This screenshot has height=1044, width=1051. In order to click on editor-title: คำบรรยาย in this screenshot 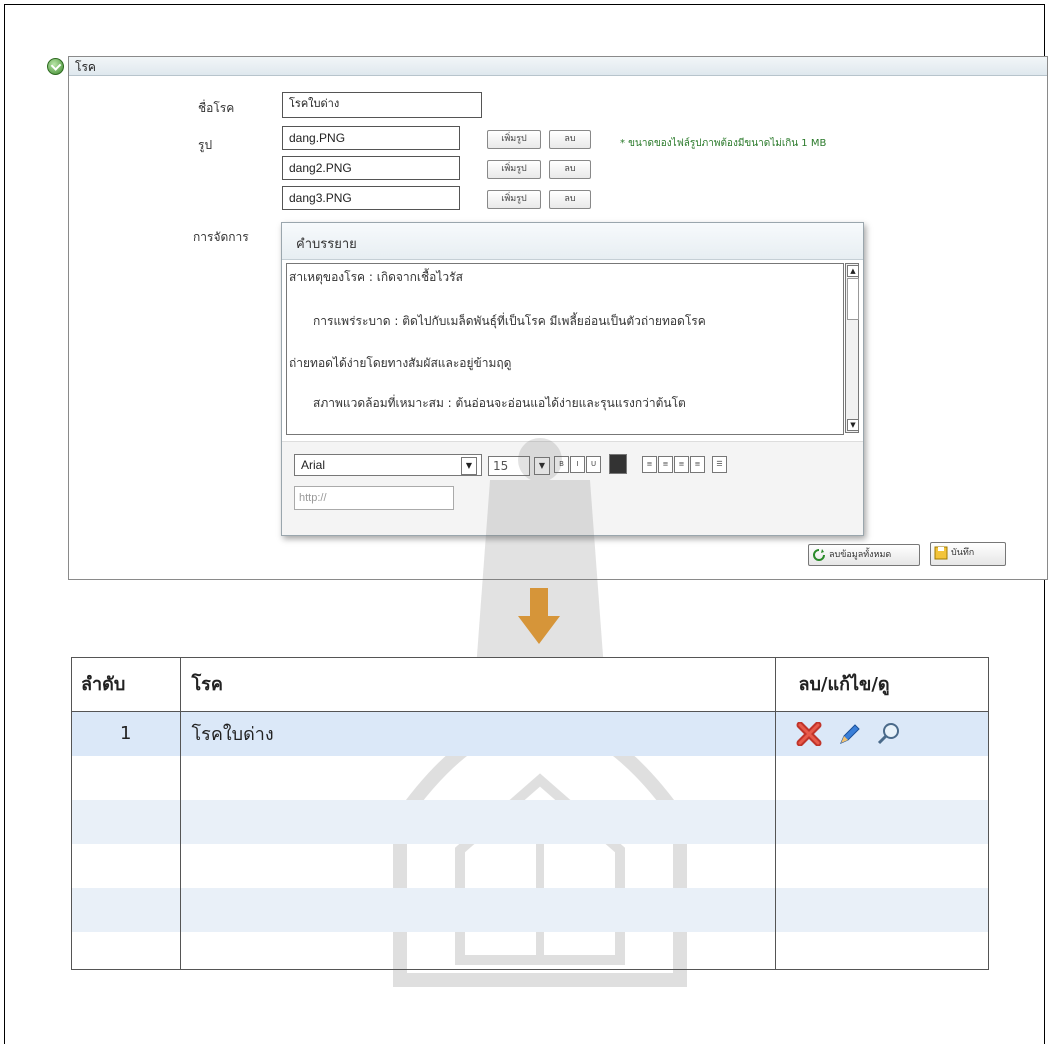, I will do `click(326, 244)`.